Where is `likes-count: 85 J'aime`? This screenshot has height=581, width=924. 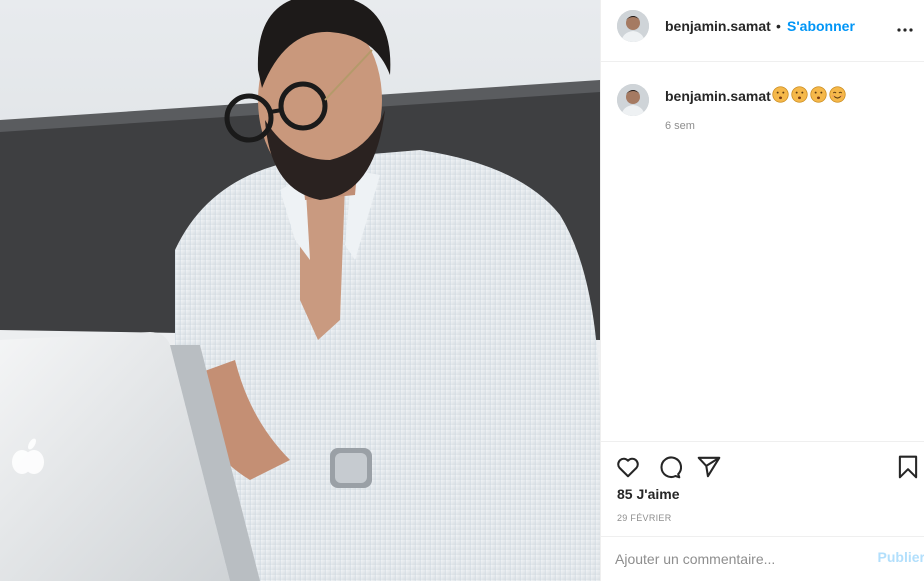 likes-count: 85 J'aime is located at coordinates (648, 494).